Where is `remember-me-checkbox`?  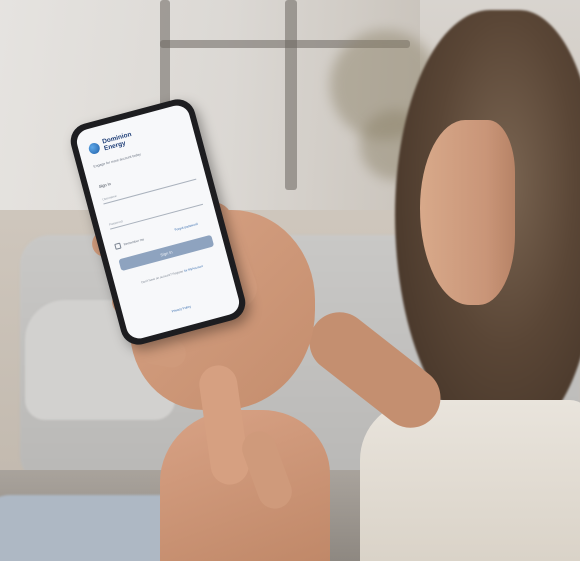
remember-me-checkbox is located at coordinates (118, 246).